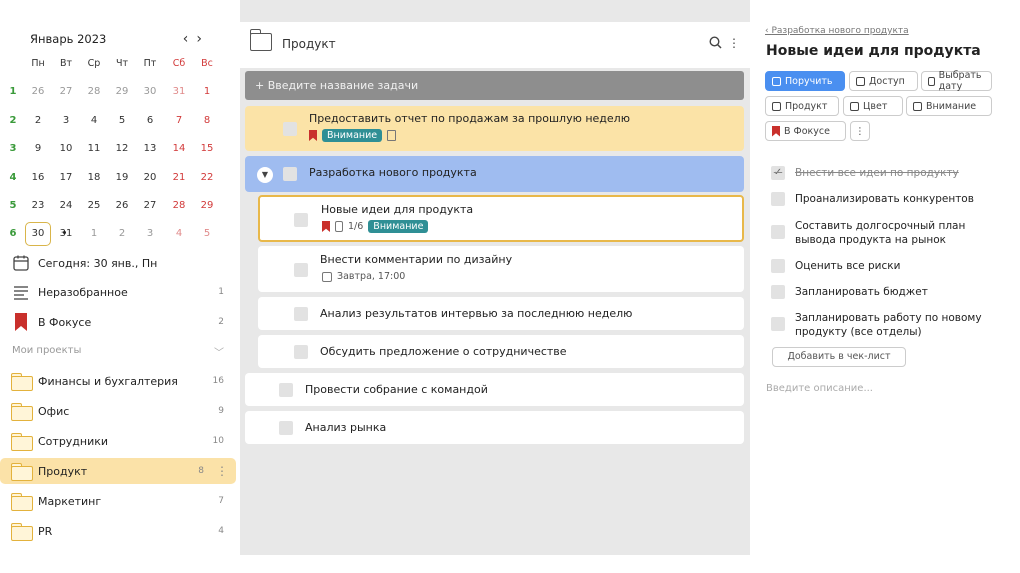 The width and height of the screenshot is (1020, 573). Describe the element at coordinates (179, 178) in the screenshot. I see `calendar-day: 21` at that location.